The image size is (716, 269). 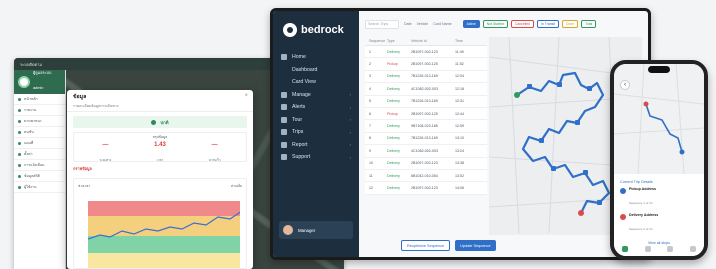 What do you see at coordinates (442, 24) in the screenshot?
I see `filter-card-name: Card Name` at bounding box center [442, 24].